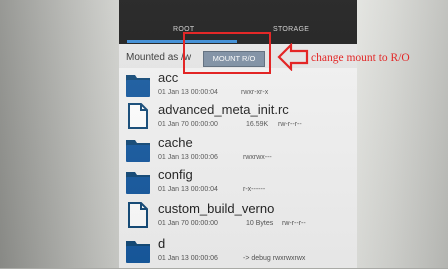 The image size is (448, 269). What do you see at coordinates (238, 181) in the screenshot?
I see `file-list-item: config 01 Jan 13 00:00:04 r-x------` at bounding box center [238, 181].